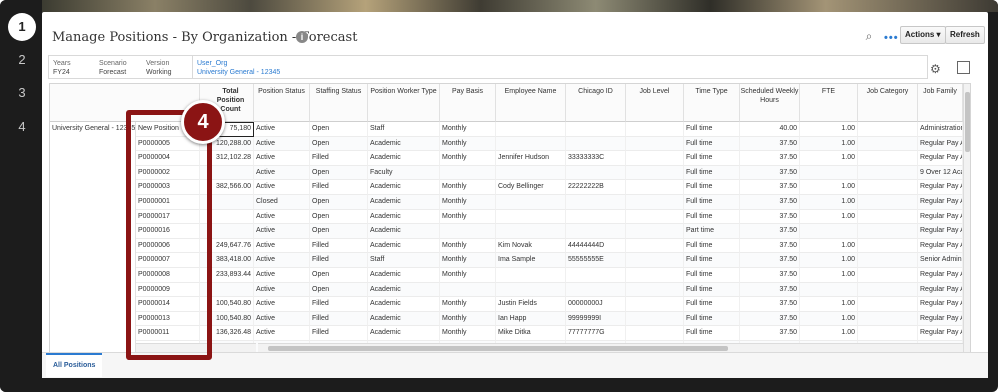 Image resolution: width=998 pixels, height=392 pixels. Describe the element at coordinates (596, 187) in the screenshot. I see `table-cell: 22222222B` at that location.